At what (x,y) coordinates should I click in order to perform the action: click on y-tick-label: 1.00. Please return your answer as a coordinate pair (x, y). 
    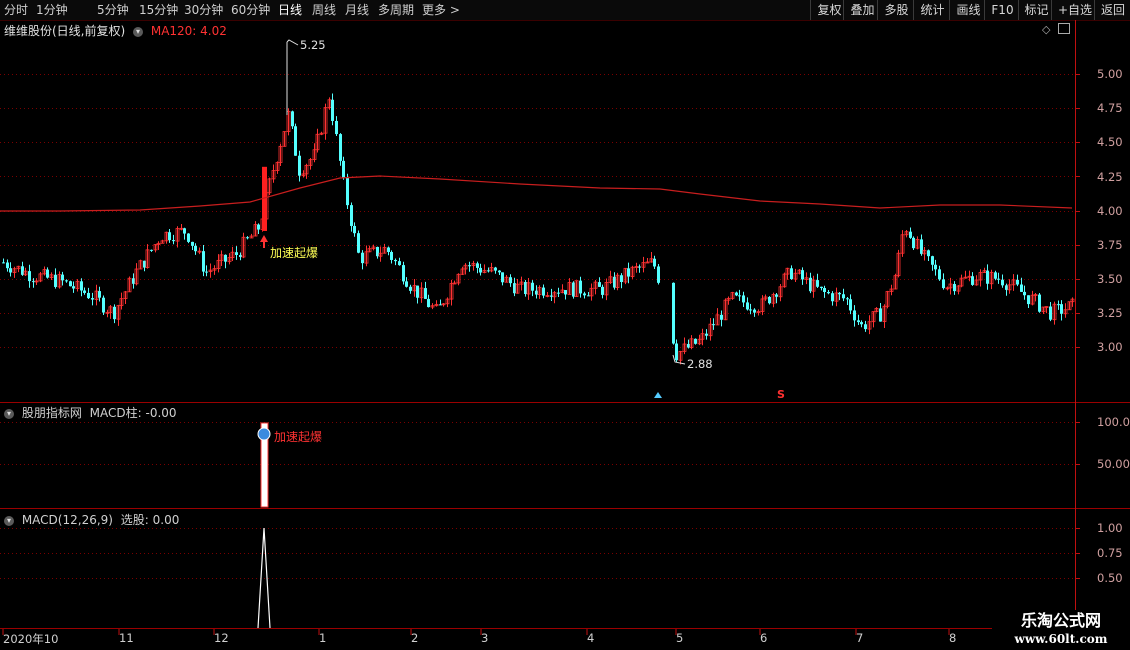
    Looking at the image, I should click on (1110, 528).